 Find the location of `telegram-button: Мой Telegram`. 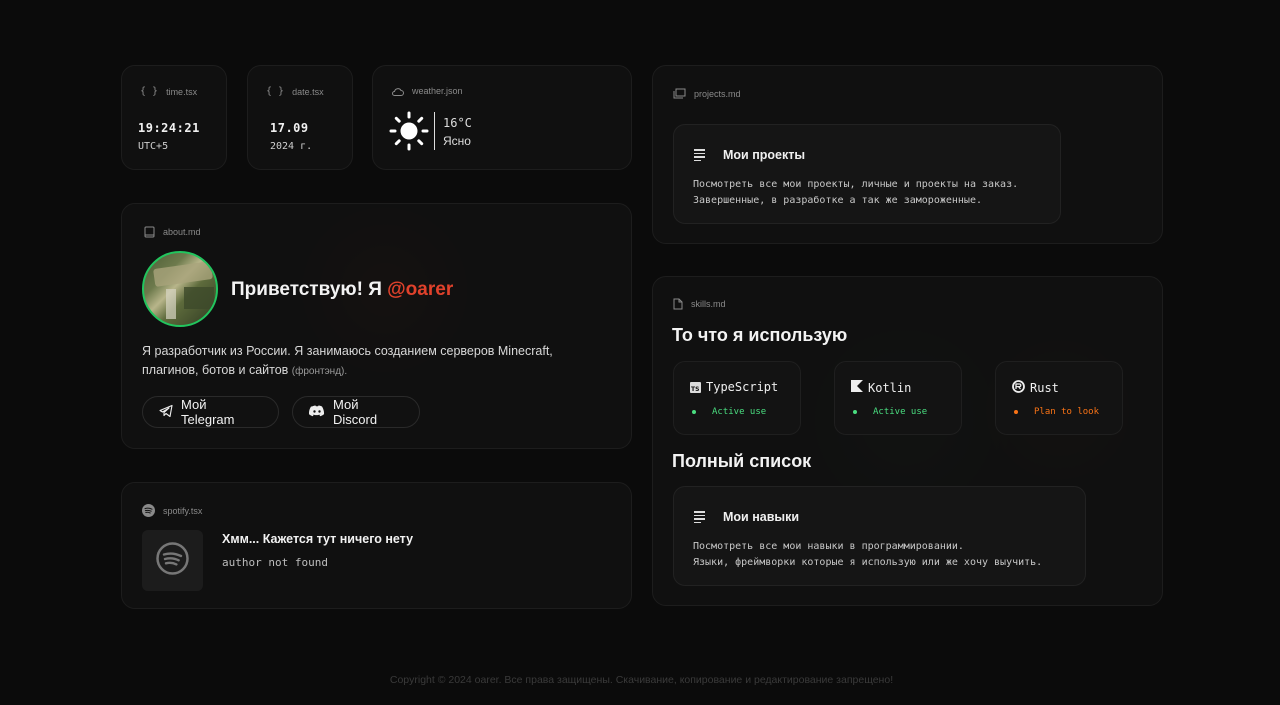

telegram-button: Мой Telegram is located at coordinates (210, 412).